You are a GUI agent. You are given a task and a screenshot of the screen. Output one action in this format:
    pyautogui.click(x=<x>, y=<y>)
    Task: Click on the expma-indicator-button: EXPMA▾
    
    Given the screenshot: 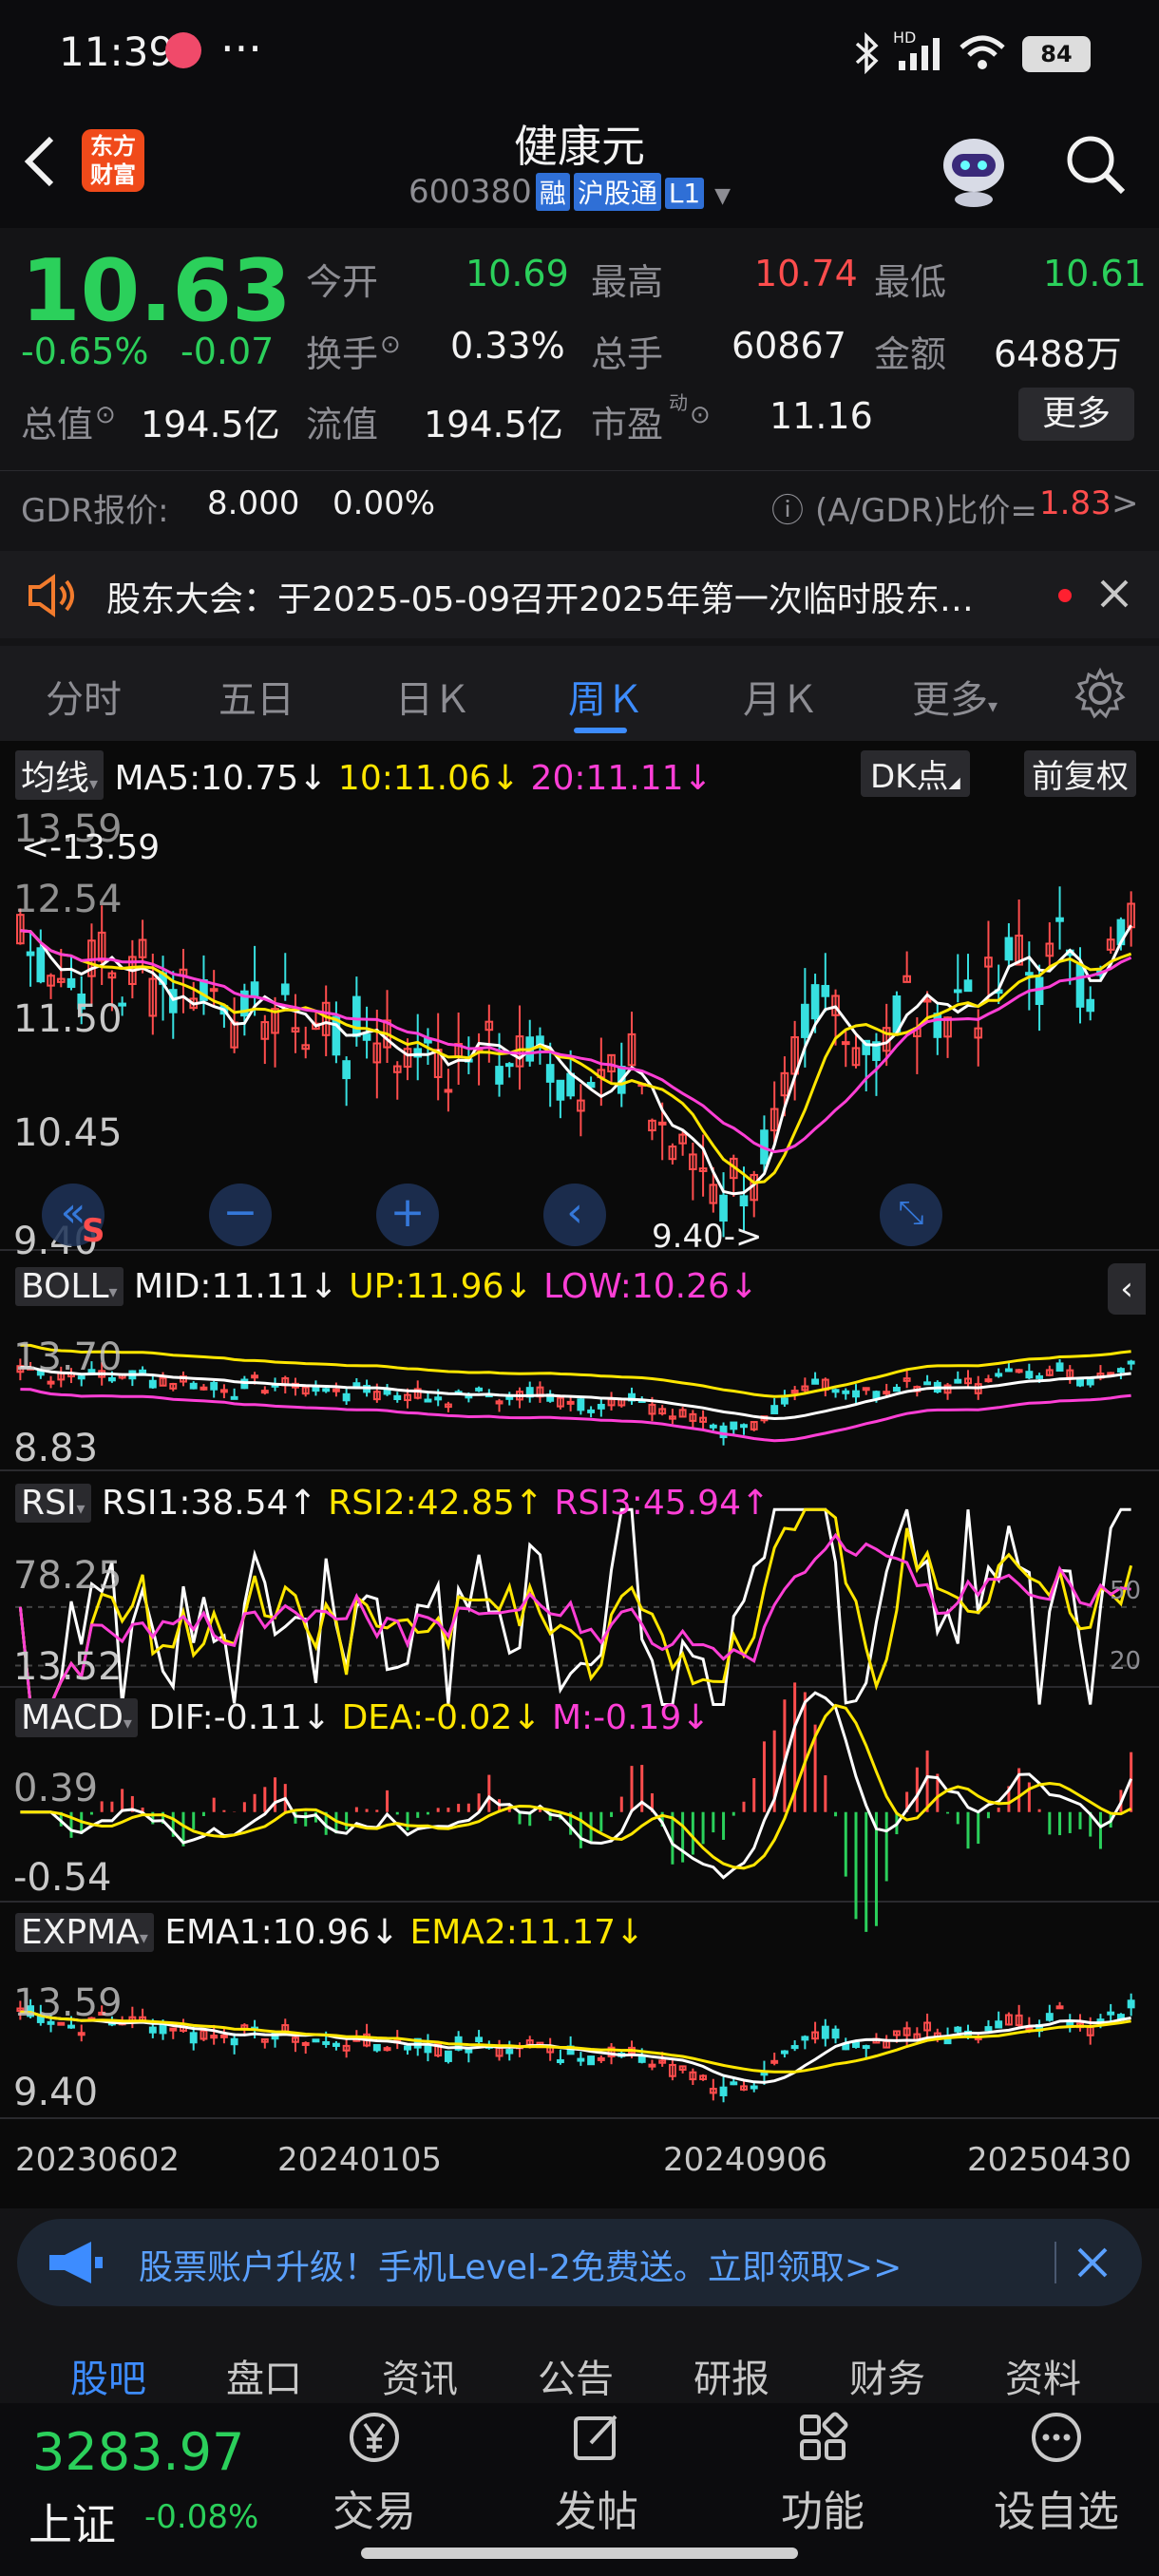 What is the action you would take?
    pyautogui.click(x=84, y=1932)
    